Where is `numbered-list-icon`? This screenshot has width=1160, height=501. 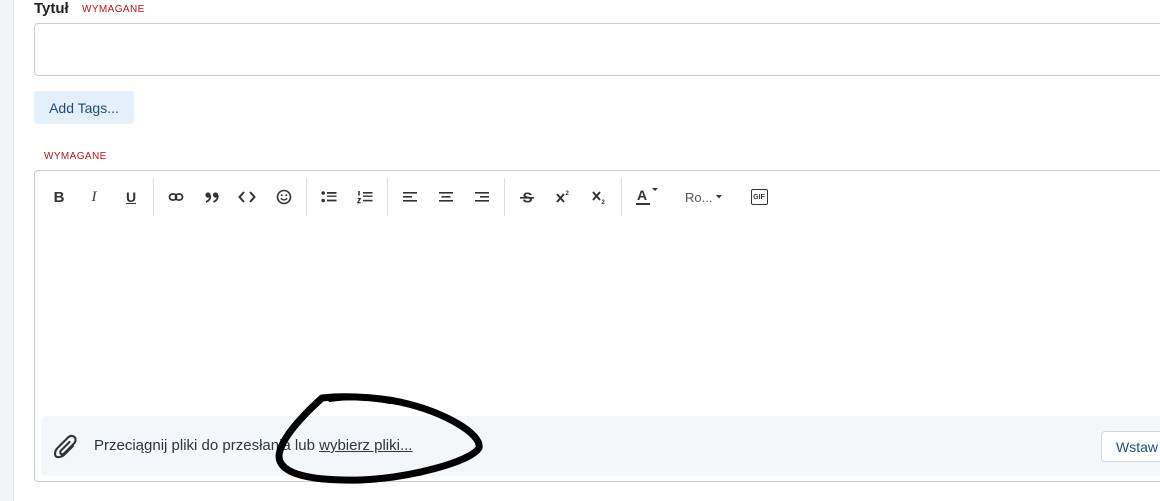
numbered-list-icon is located at coordinates (365, 197).